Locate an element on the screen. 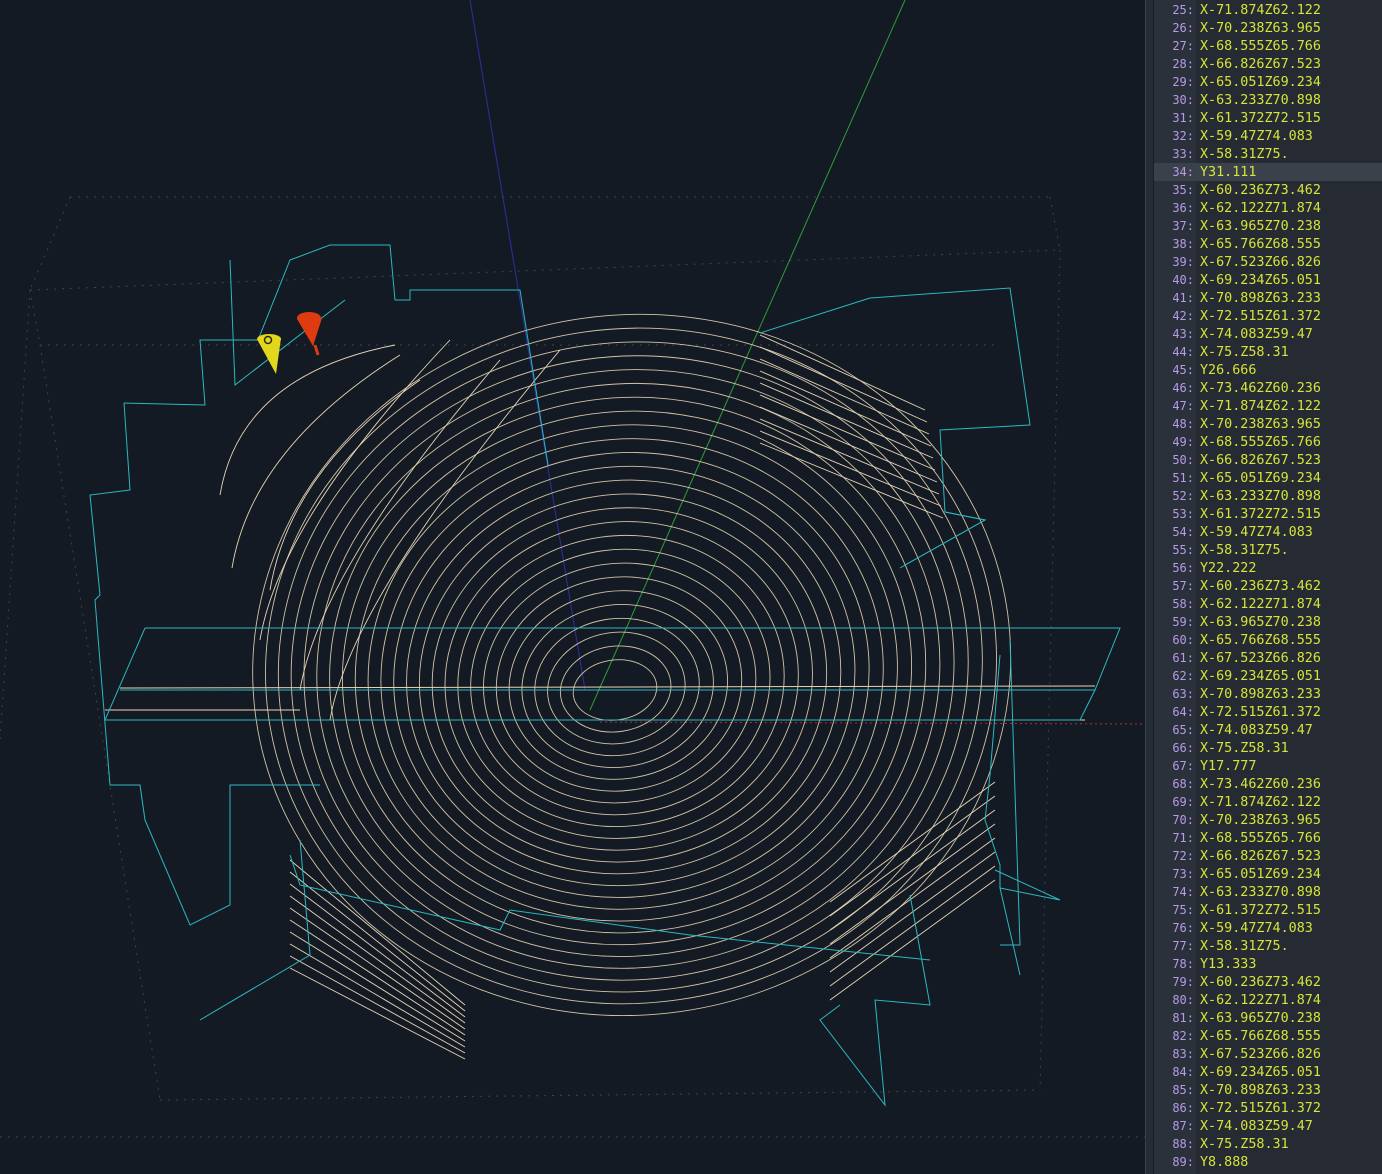 This screenshot has width=1382, height=1174. gcode-text: Y31.111 is located at coordinates (1228, 172).